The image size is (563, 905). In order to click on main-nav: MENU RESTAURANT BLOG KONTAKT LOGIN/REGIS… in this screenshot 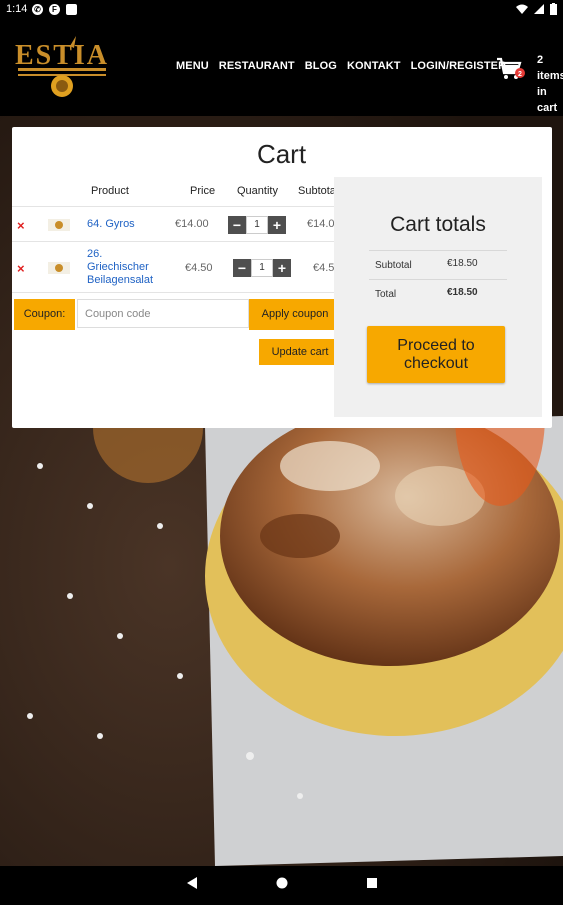, I will do `click(341, 66)`.